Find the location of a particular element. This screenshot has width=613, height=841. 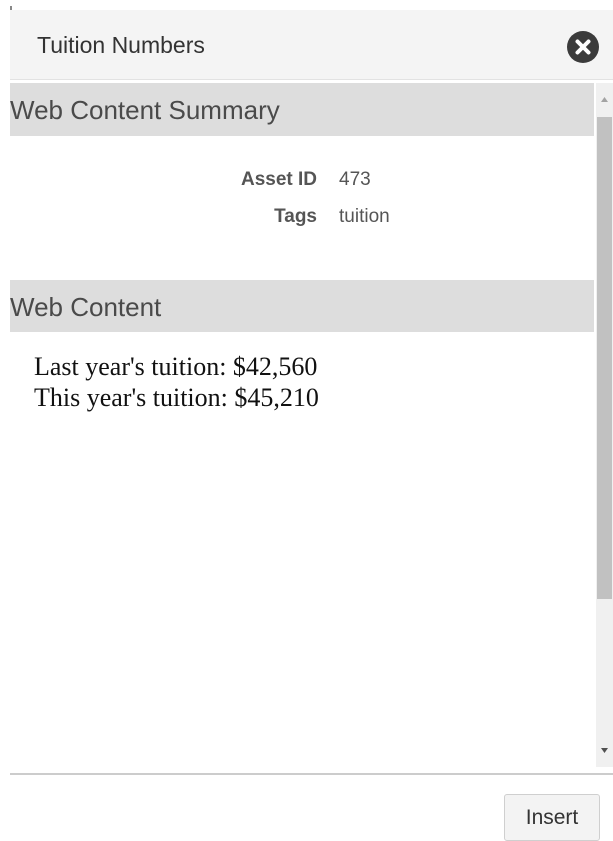

scroll-up-button is located at coordinates (604, 100).